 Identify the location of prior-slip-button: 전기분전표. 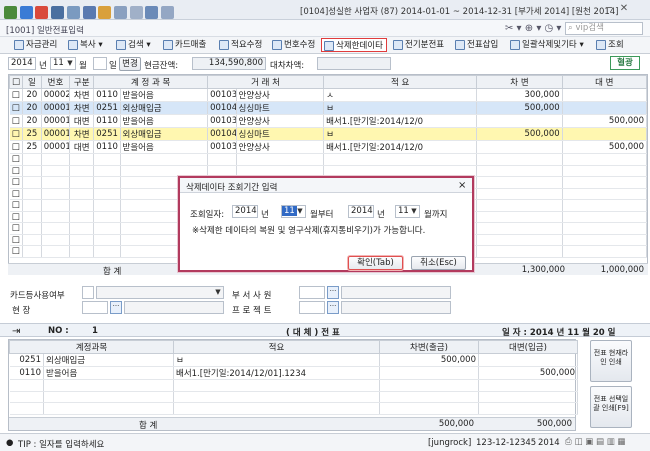
(418, 45).